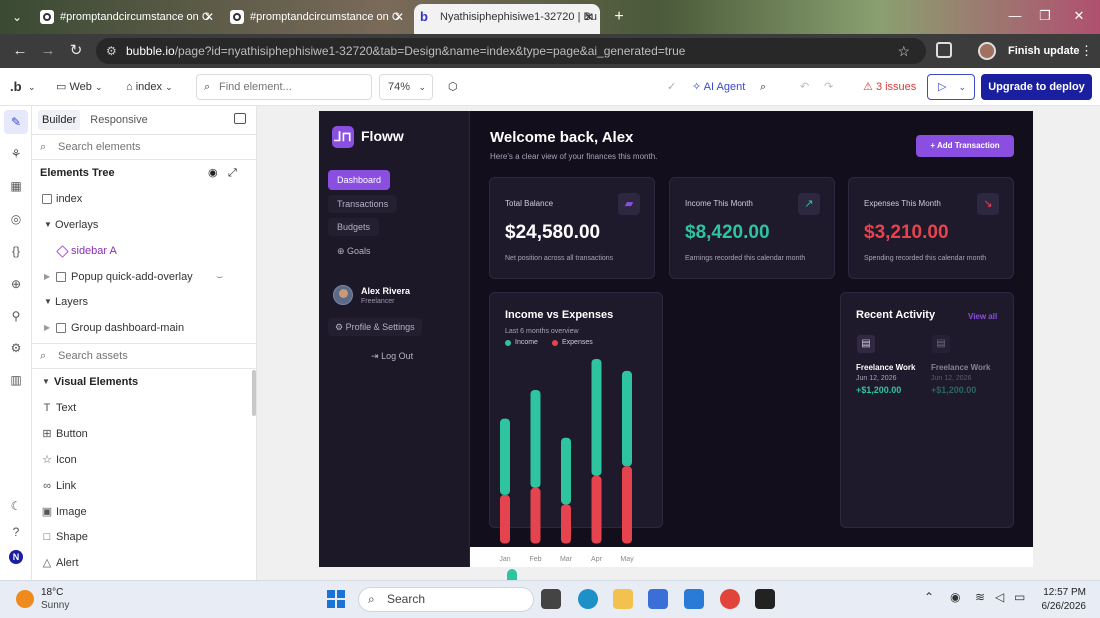 The image size is (1100, 618). Describe the element at coordinates (144, 328) in the screenshot. I see `tree-item-group: ▶ Group dashboard-main` at that location.